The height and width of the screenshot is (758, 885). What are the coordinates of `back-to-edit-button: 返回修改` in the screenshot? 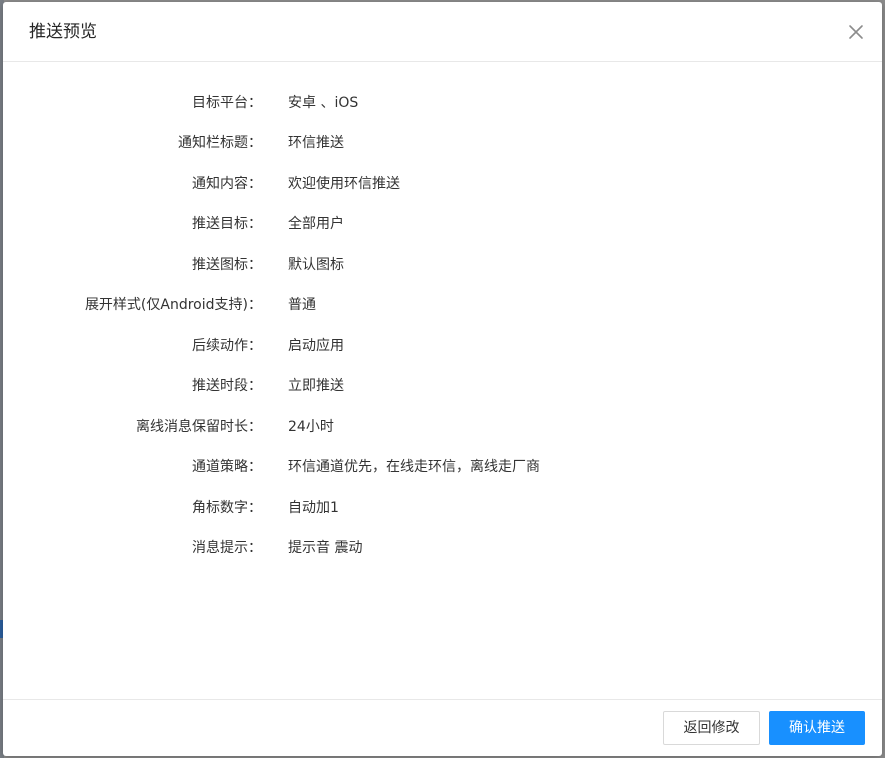 It's located at (711, 728).